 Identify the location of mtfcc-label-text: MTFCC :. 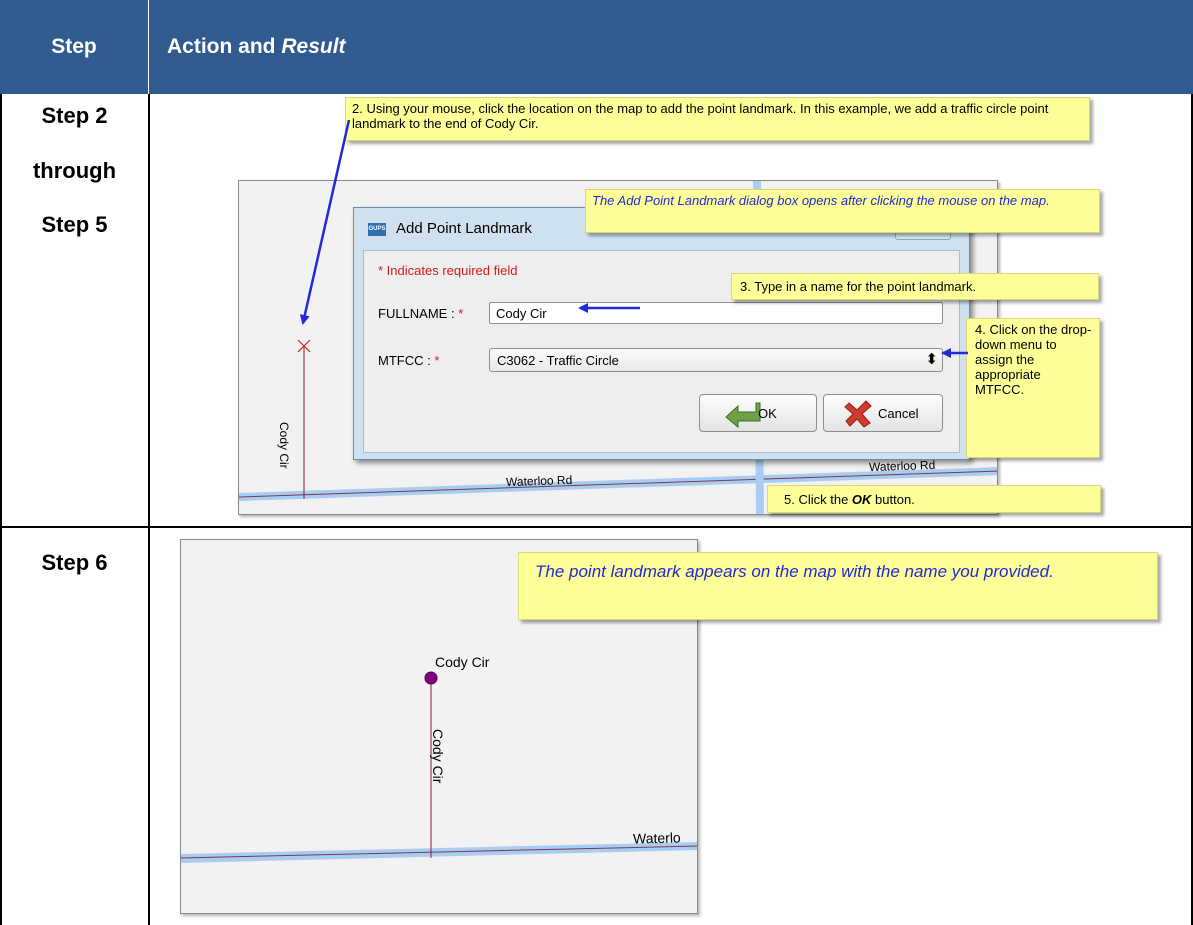
(406, 360).